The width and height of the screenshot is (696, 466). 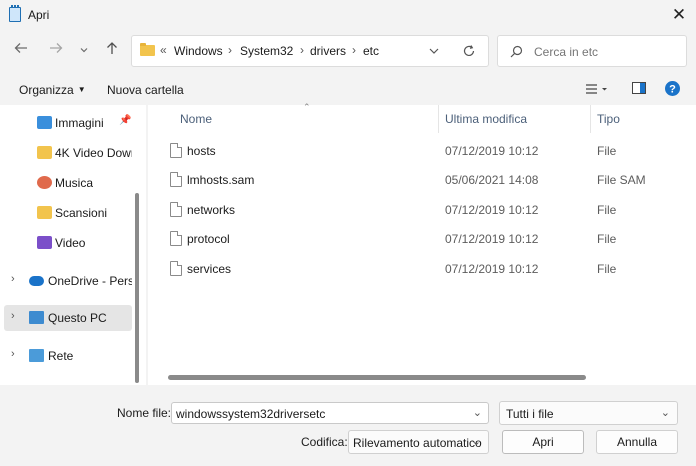 I want to click on sidebar-item-immagini: Immagini 📌, so click(x=68, y=123).